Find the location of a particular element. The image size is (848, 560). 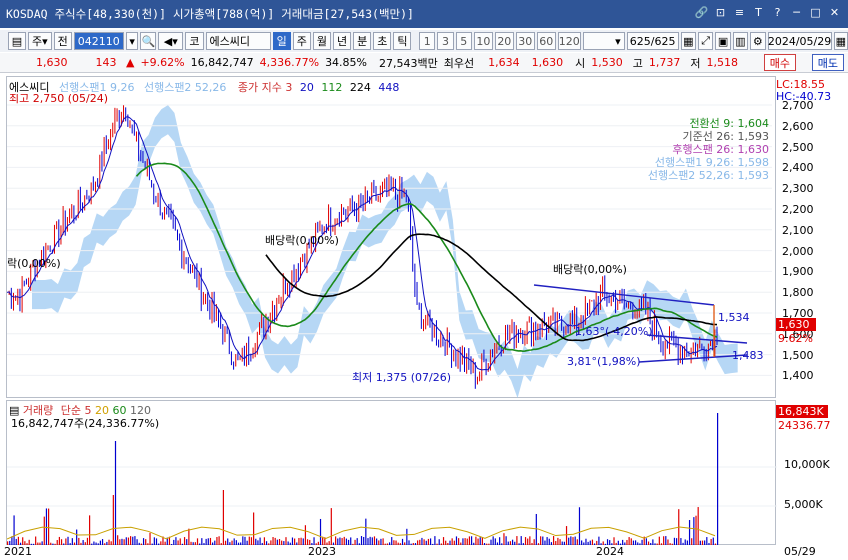

minute-30: 30 is located at coordinates (525, 41).